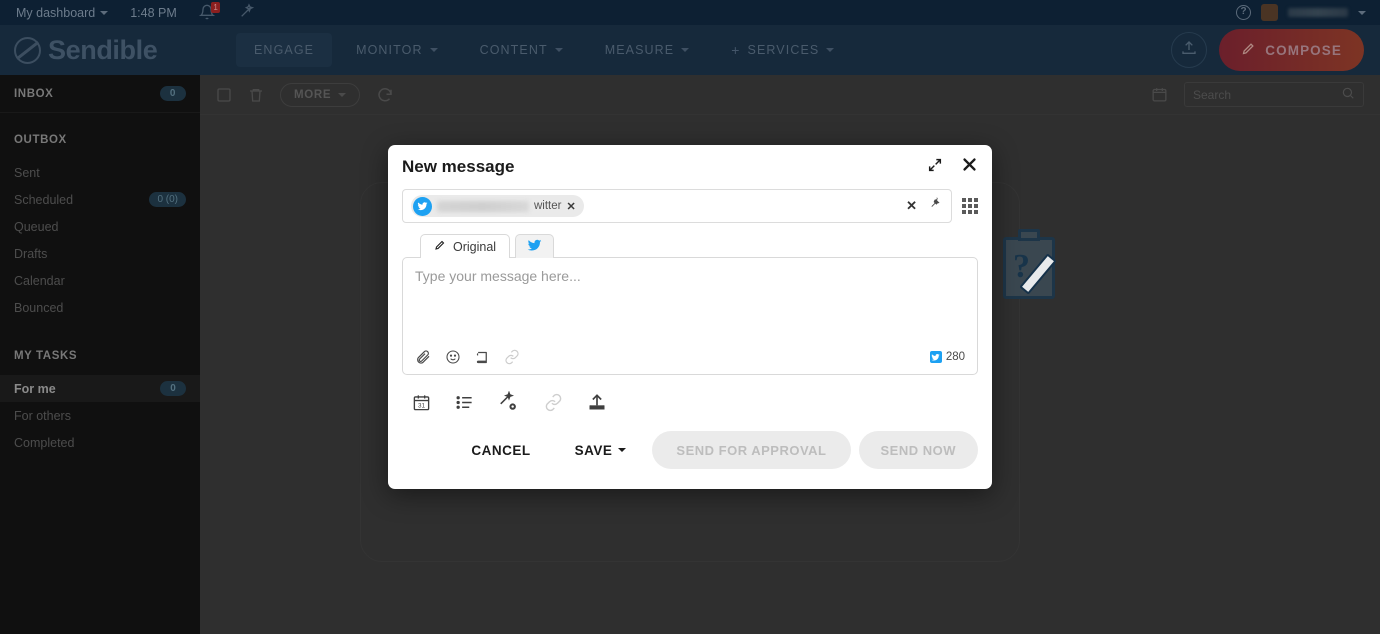 This screenshot has width=1380, height=634. I want to click on brand-logo: Sendible, so click(100, 50).